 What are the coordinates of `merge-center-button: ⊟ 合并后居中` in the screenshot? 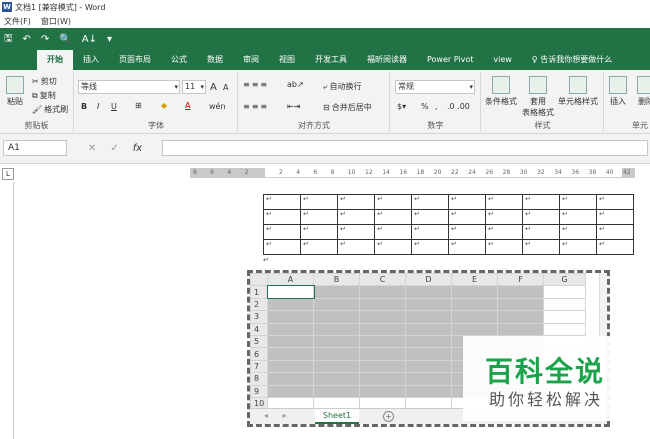 It's located at (347, 107).